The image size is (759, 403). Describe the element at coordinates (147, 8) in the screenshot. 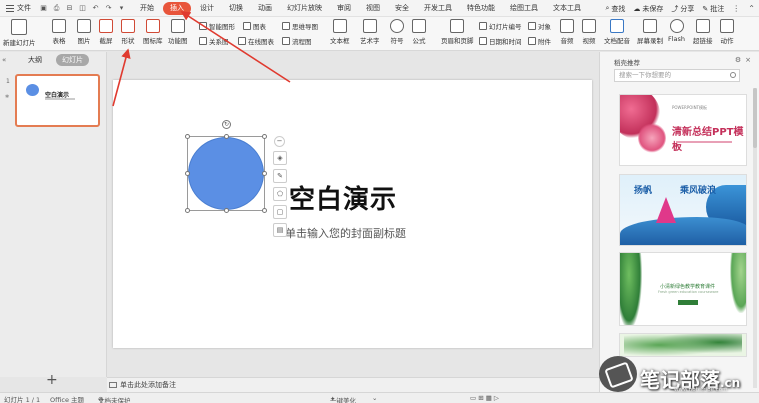

I see `tab-home: 开始` at that location.